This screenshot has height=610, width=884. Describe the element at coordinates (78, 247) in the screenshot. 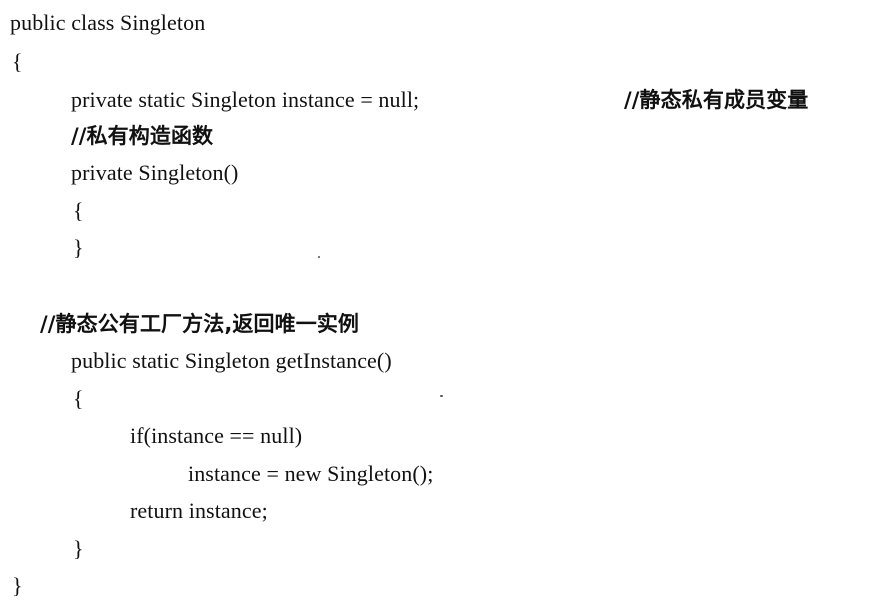

I see `code-line-constructor-close-brace: }` at that location.